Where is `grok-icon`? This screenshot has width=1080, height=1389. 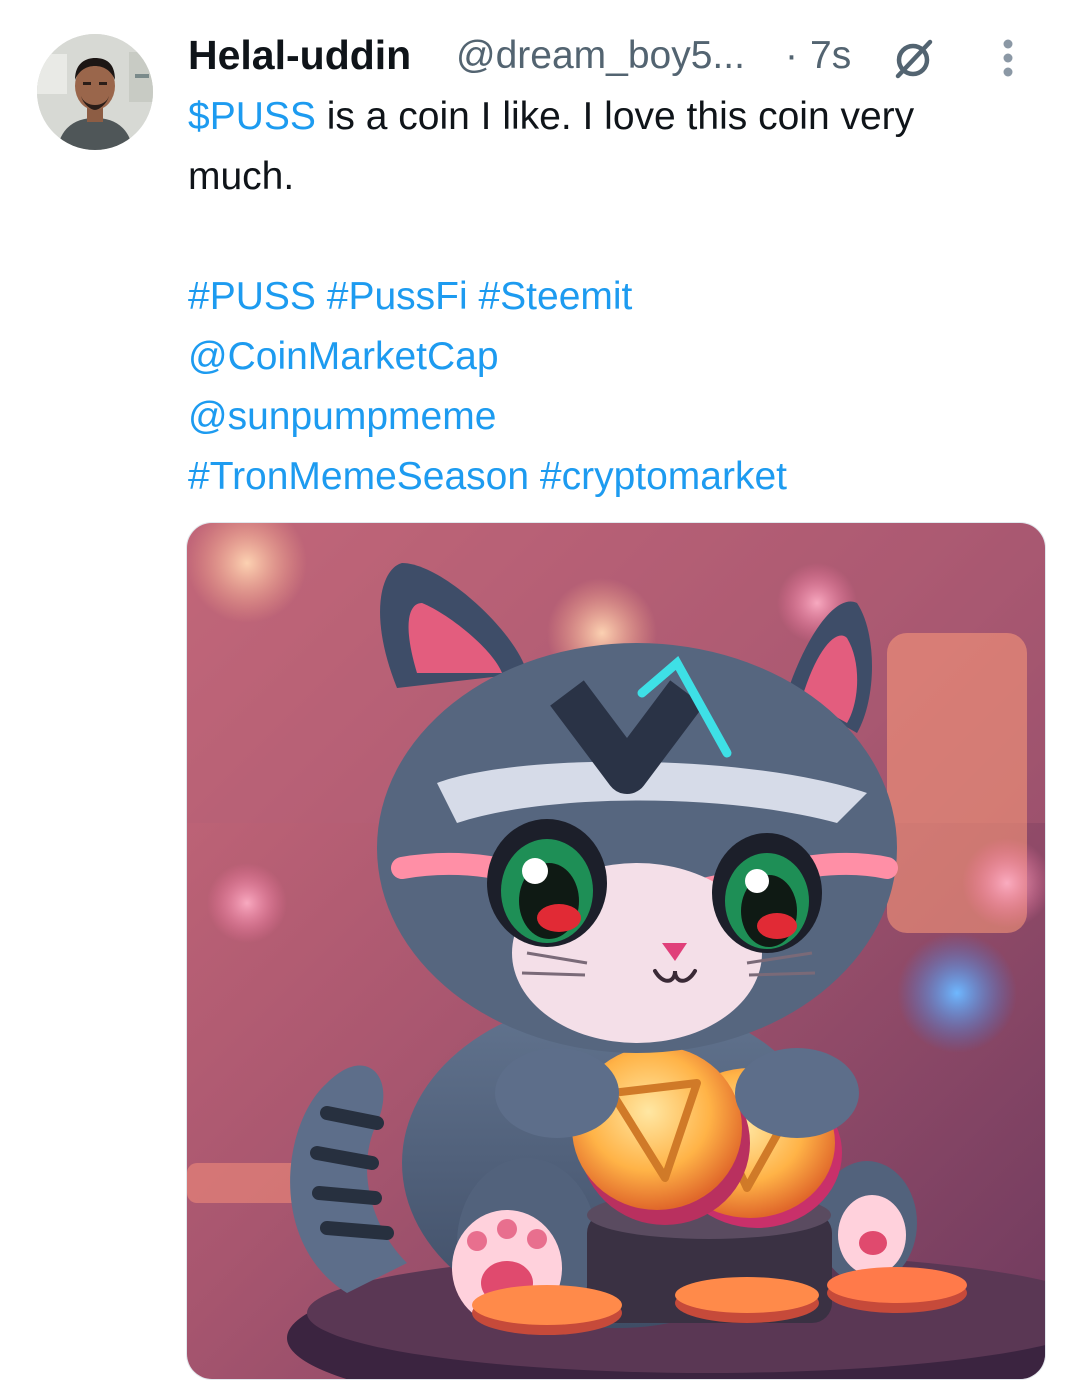 grok-icon is located at coordinates (913, 59).